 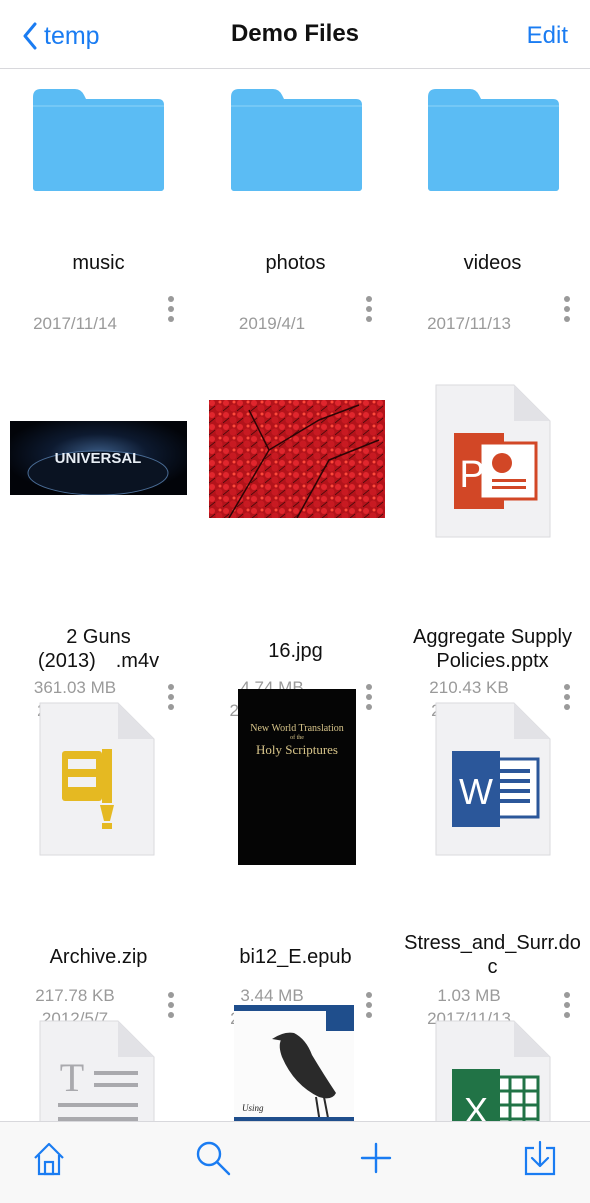 What do you see at coordinates (469, 995) in the screenshot?
I see `file-size: 1.03 MB` at bounding box center [469, 995].